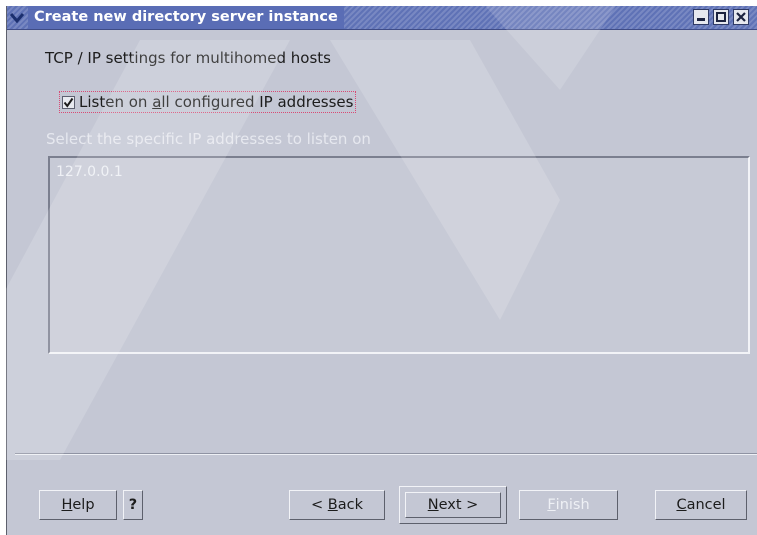 The width and height of the screenshot is (757, 535). Describe the element at coordinates (186, 17) in the screenshot. I see `window-title: Create new directory server instance` at that location.